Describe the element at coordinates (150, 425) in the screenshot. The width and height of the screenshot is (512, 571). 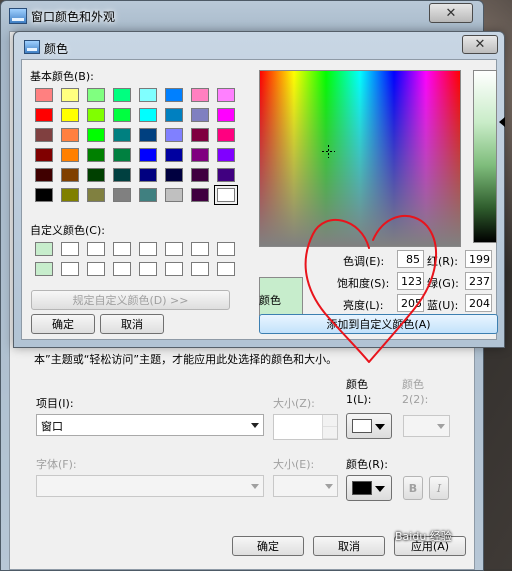
I see `item-combobox: 窗口` at that location.